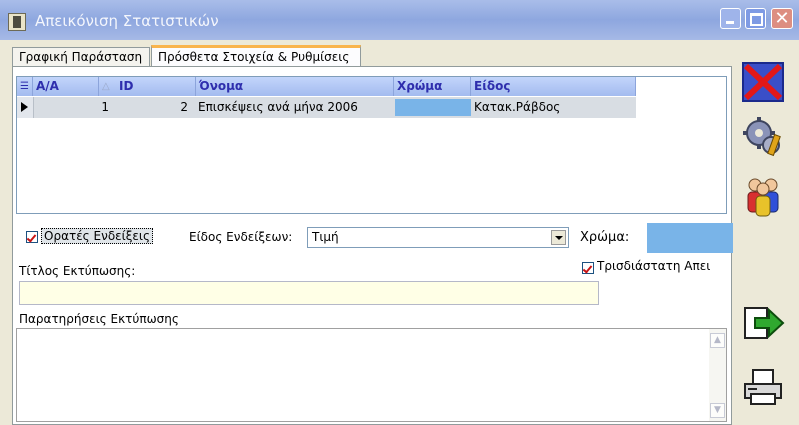 This screenshot has height=425, width=799. Describe the element at coordinates (399, 20) in the screenshot. I see `title-bar: Απεικόνιση Στατιστικών ✕` at that location.